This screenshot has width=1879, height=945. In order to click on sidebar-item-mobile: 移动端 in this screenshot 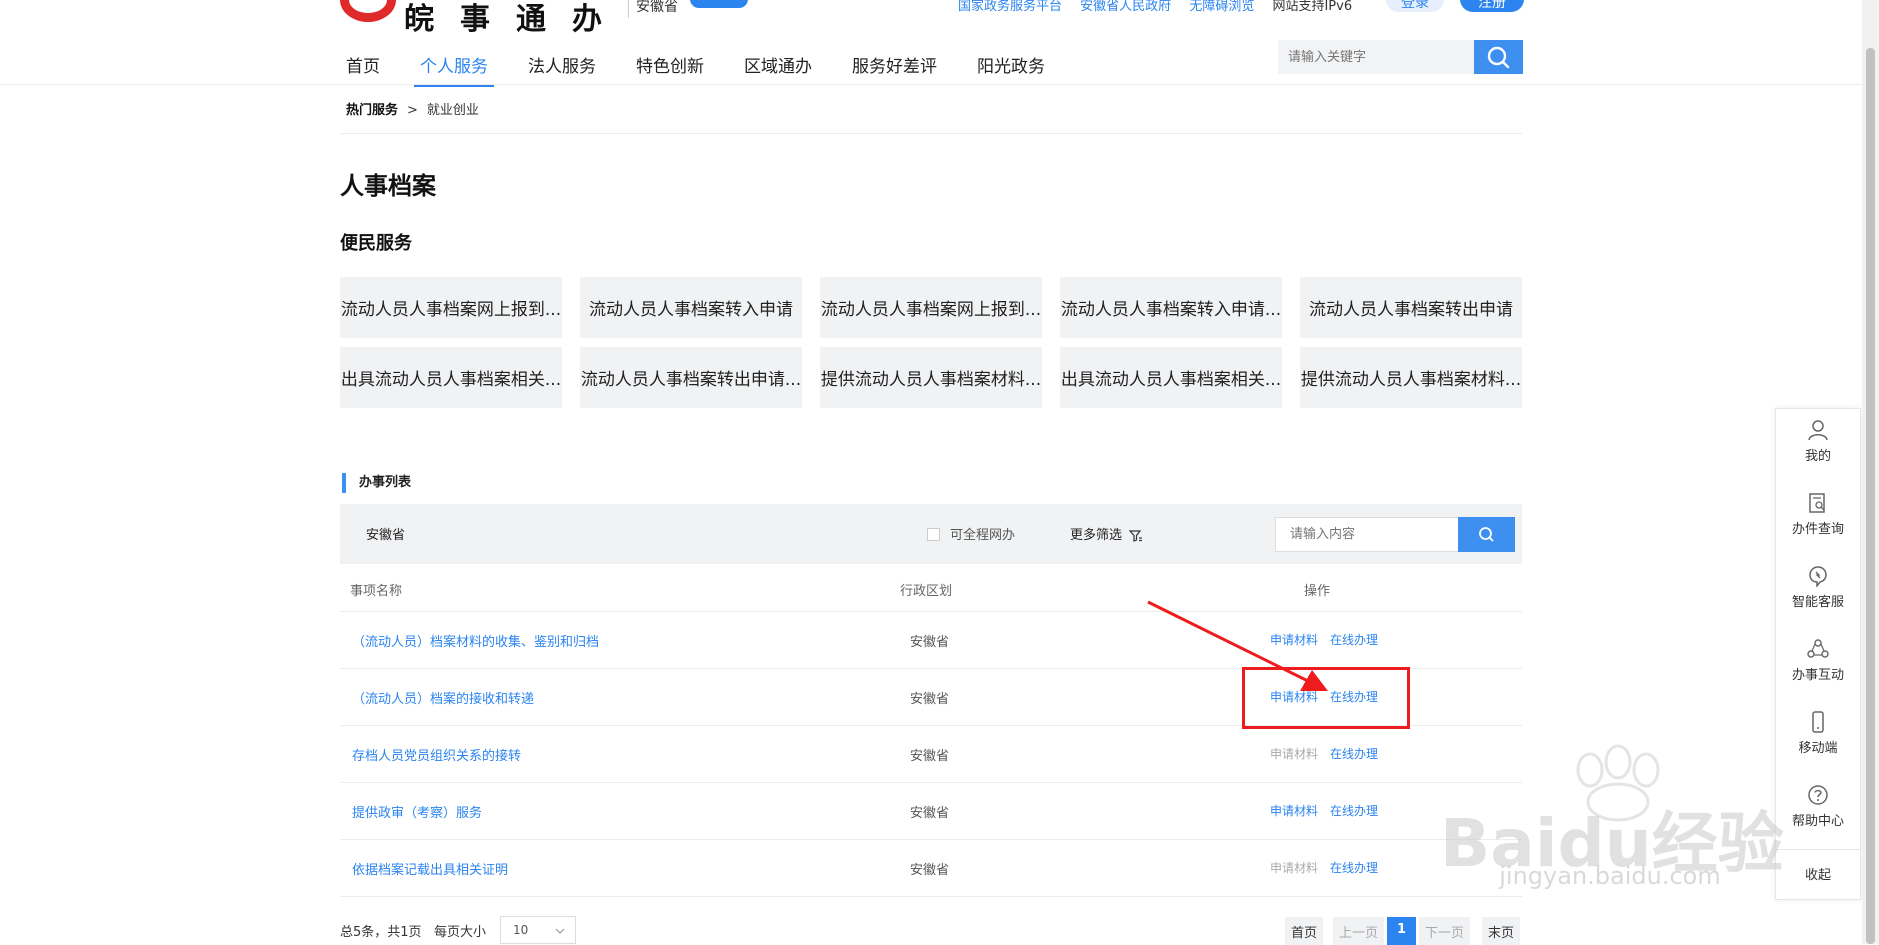, I will do `click(1818, 733)`.